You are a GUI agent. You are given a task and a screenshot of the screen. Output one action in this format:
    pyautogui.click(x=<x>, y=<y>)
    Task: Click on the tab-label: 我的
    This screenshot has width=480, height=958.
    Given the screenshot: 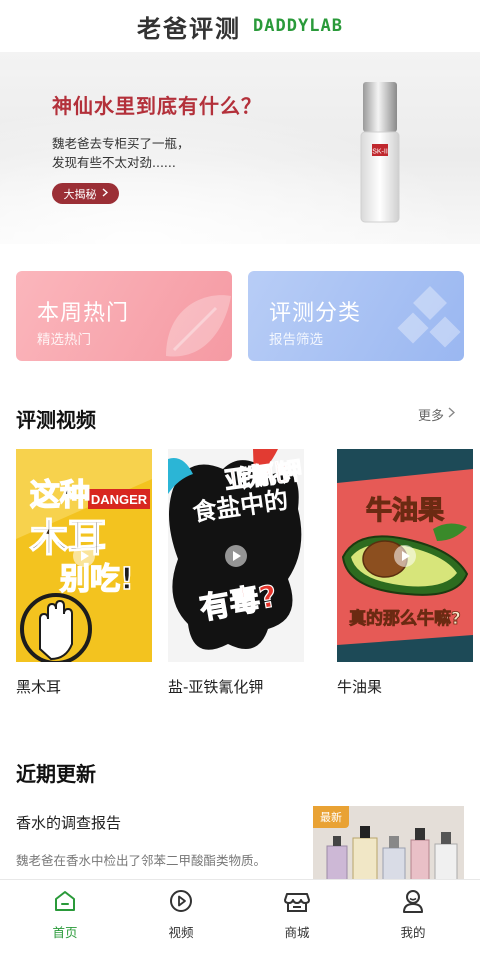 What is the action you would take?
    pyautogui.click(x=413, y=932)
    